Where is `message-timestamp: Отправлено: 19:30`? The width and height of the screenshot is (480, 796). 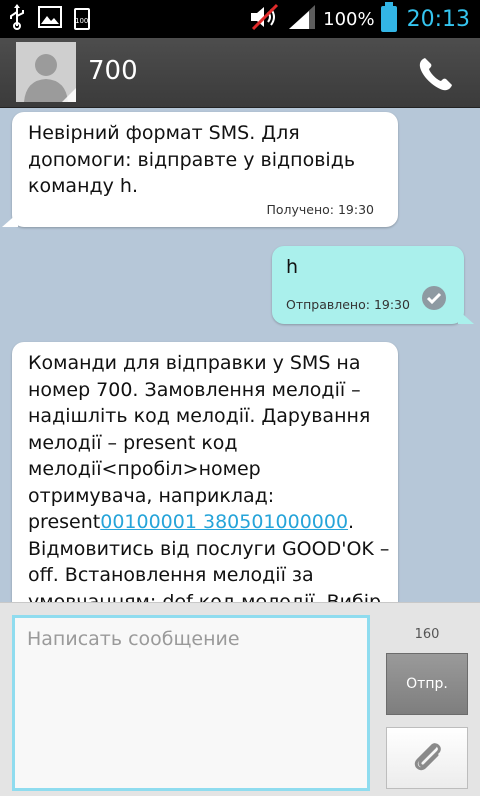
message-timestamp: Отправлено: 19:30 is located at coordinates (348, 304).